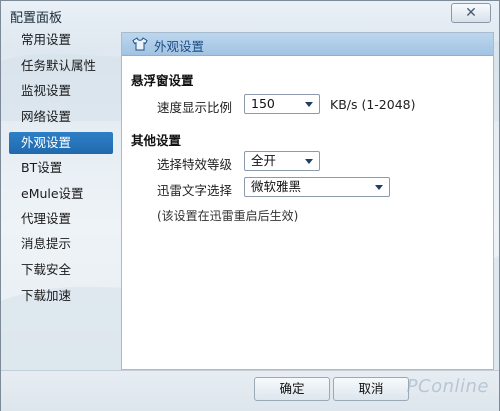  Describe the element at coordinates (276, 186) in the screenshot. I see `font-choice-value: 微软雅黑` at that location.